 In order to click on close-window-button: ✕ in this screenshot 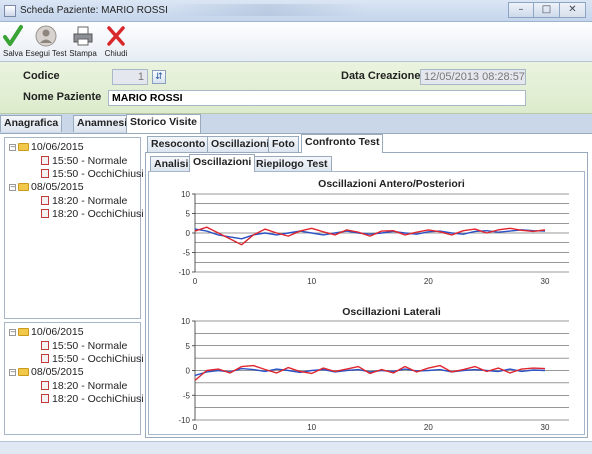, I will do `click(573, 10)`.